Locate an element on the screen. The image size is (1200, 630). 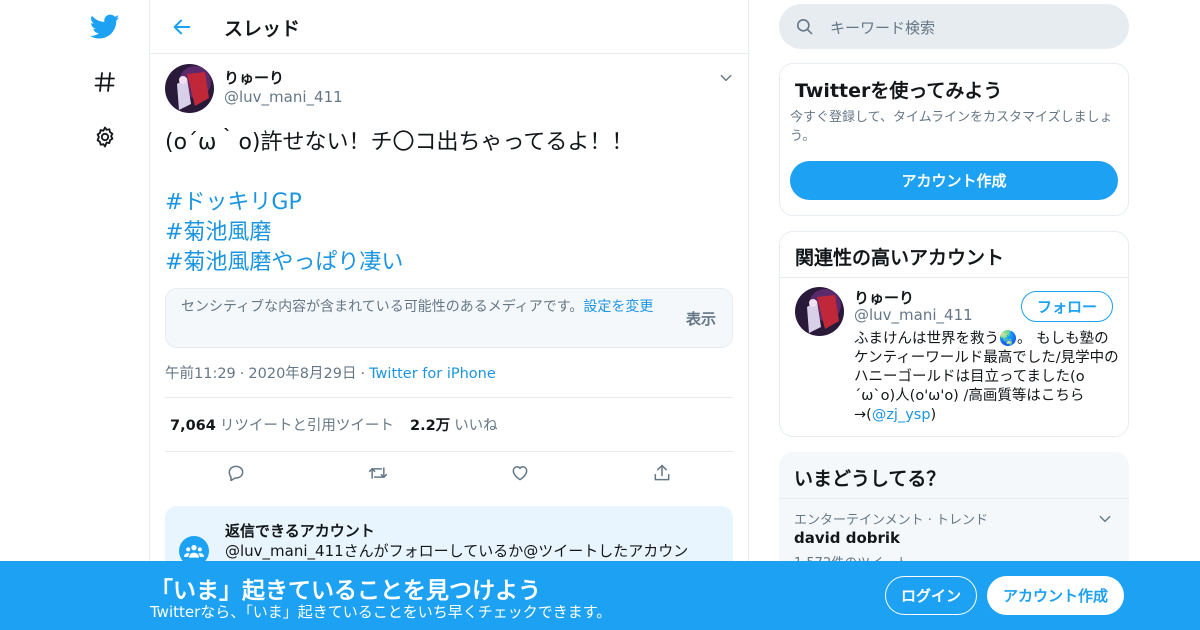
back-arrow-icon is located at coordinates (182, 27).